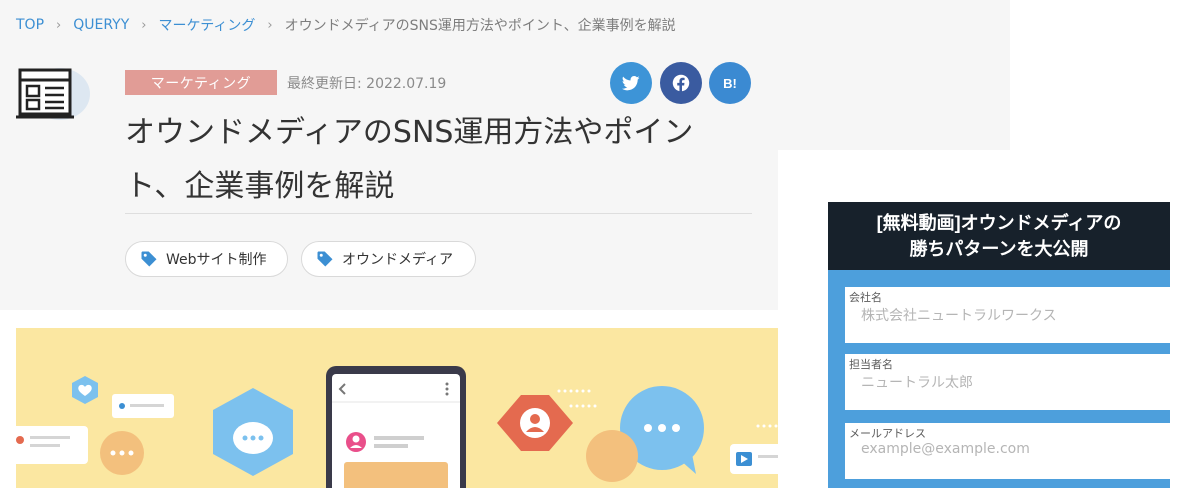 This screenshot has height=488, width=1200. I want to click on share-hatena-button: B!, so click(730, 83).